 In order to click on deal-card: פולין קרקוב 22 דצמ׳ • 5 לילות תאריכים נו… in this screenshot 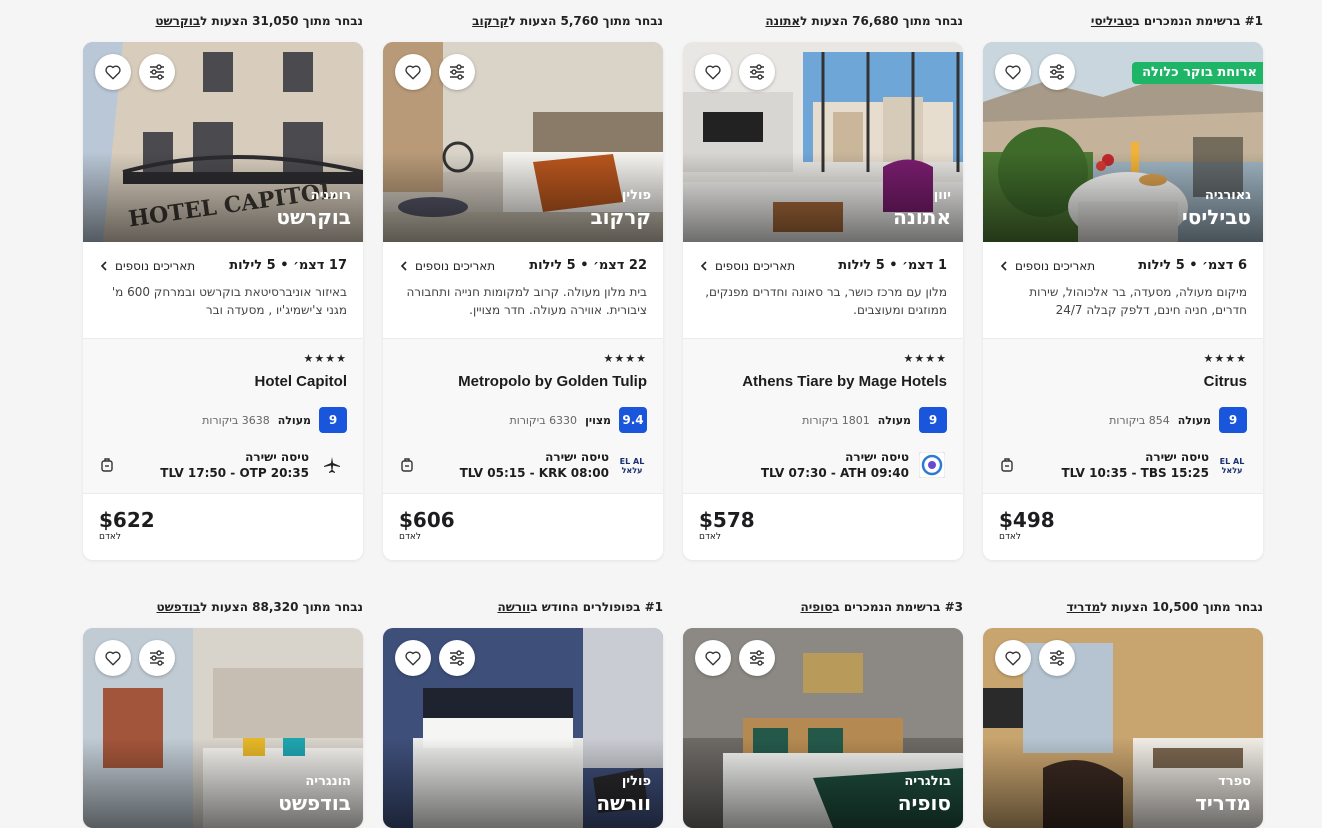, I will do `click(523, 301)`.